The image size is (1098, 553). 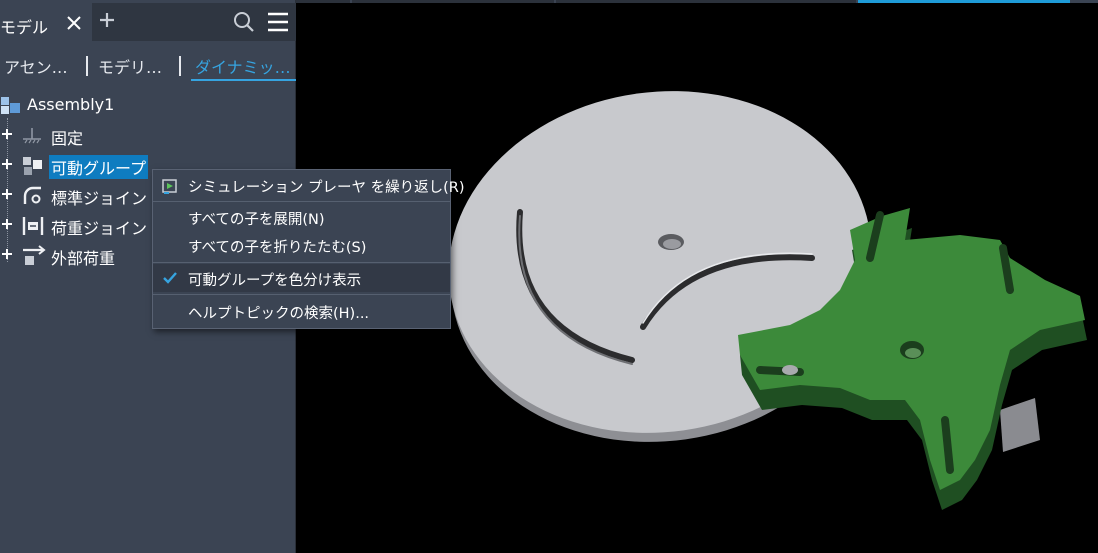 I want to click on tree-root-assembly: Assembly1, so click(x=148, y=105).